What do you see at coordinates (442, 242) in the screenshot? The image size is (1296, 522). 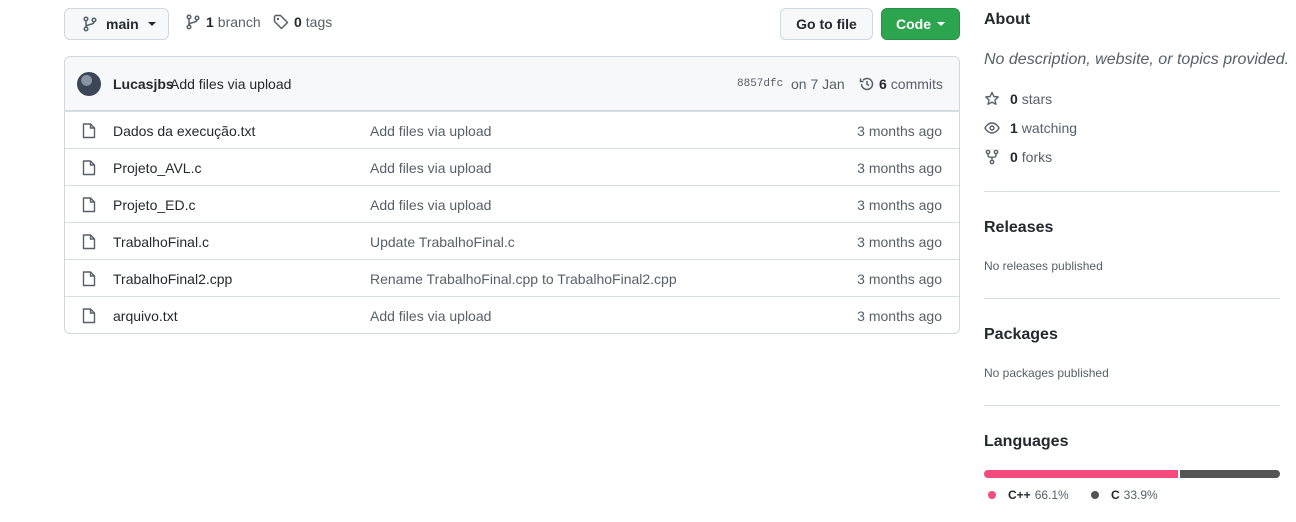 I see `file-commit-message-link: Update TrabalhoFinal.c` at bounding box center [442, 242].